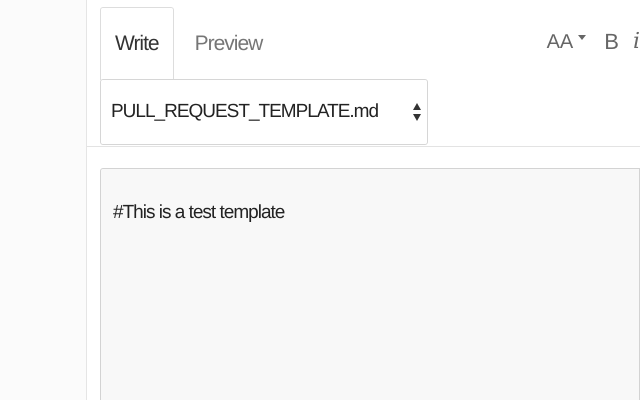  What do you see at coordinates (137, 43) in the screenshot?
I see `tab: Write` at bounding box center [137, 43].